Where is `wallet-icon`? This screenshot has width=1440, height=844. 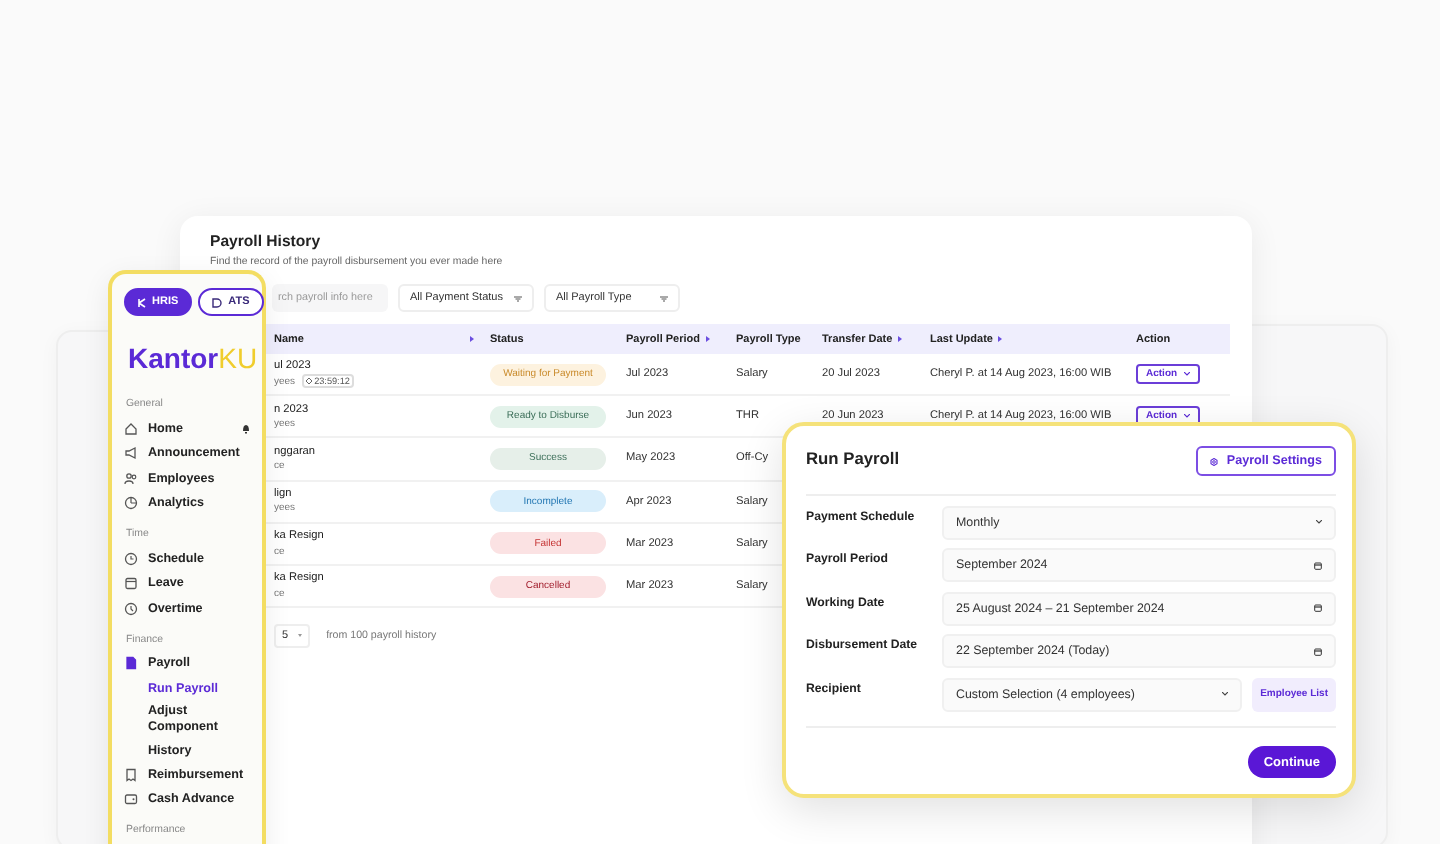
wallet-icon is located at coordinates (131, 799).